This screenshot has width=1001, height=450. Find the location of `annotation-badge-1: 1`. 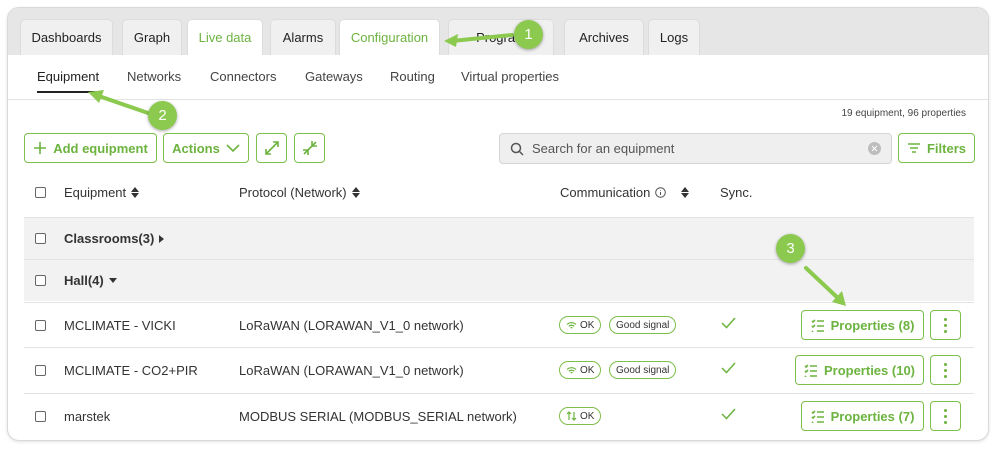

annotation-badge-1: 1 is located at coordinates (528, 34).